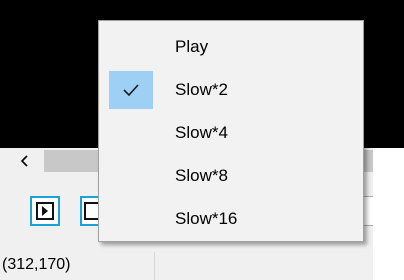 This screenshot has width=404, height=280. What do you see at coordinates (131, 90) in the screenshot?
I see `checkmark-icon` at bounding box center [131, 90].